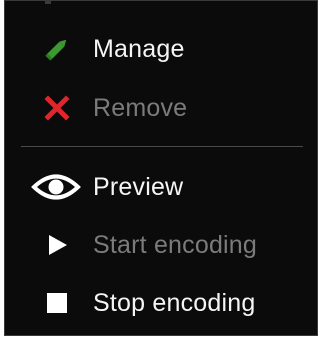 This screenshot has height=340, width=322. Describe the element at coordinates (57, 245) in the screenshot. I see `play-icon` at that location.